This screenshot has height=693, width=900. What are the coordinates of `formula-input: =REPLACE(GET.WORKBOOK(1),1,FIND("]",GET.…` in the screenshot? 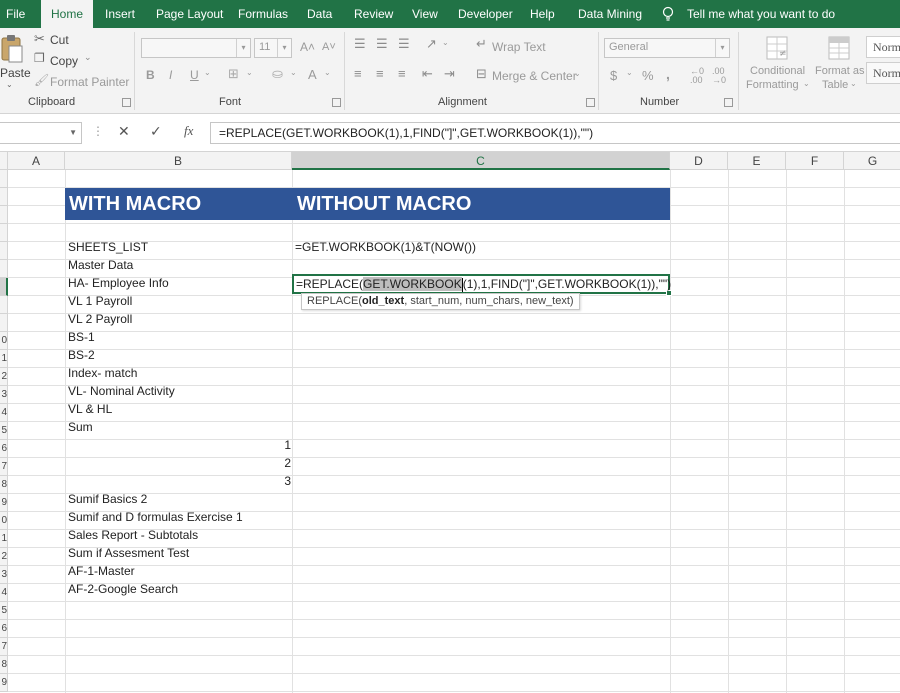 It's located at (555, 133).